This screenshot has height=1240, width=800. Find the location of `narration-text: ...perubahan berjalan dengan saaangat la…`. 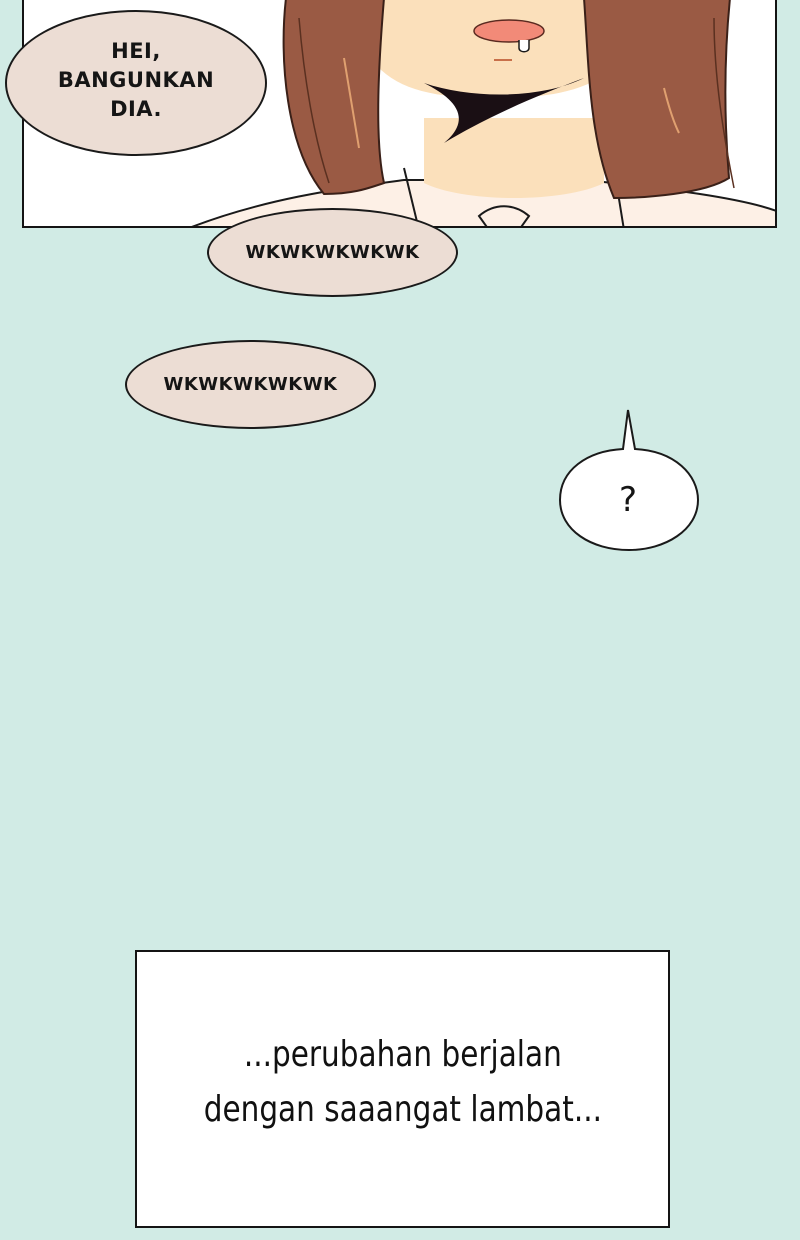

narration-text: ...perubahan berjalan dengan saaangat la… is located at coordinates (402, 1082).